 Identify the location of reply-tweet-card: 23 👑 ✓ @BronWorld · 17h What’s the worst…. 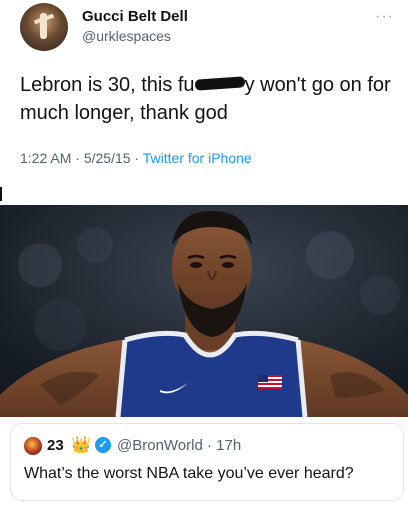
(207, 462).